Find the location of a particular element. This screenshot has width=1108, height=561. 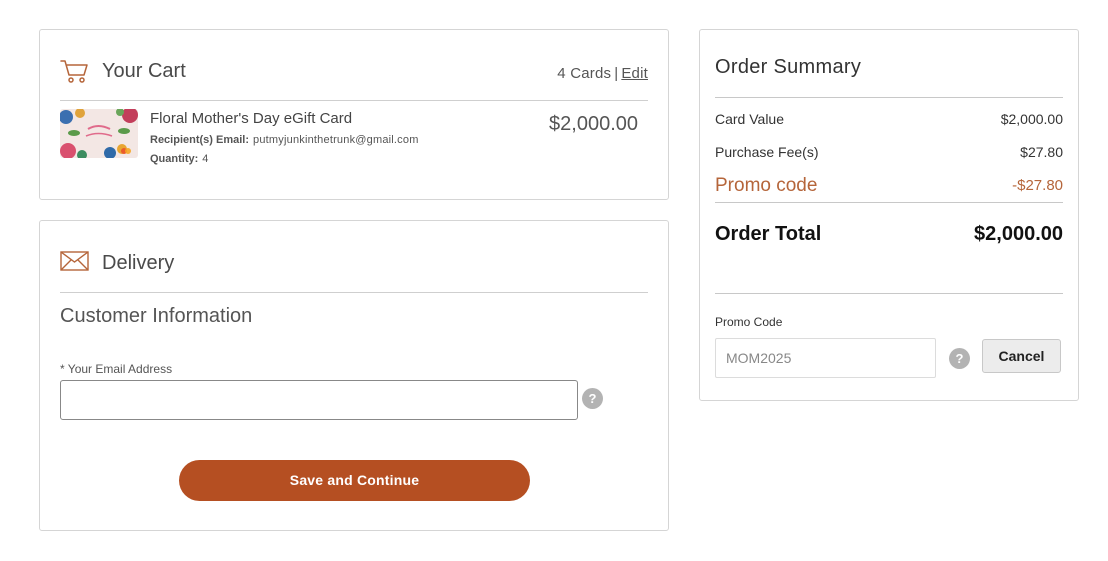

recipient-label: Recipient(s) Email: is located at coordinates (200, 140).